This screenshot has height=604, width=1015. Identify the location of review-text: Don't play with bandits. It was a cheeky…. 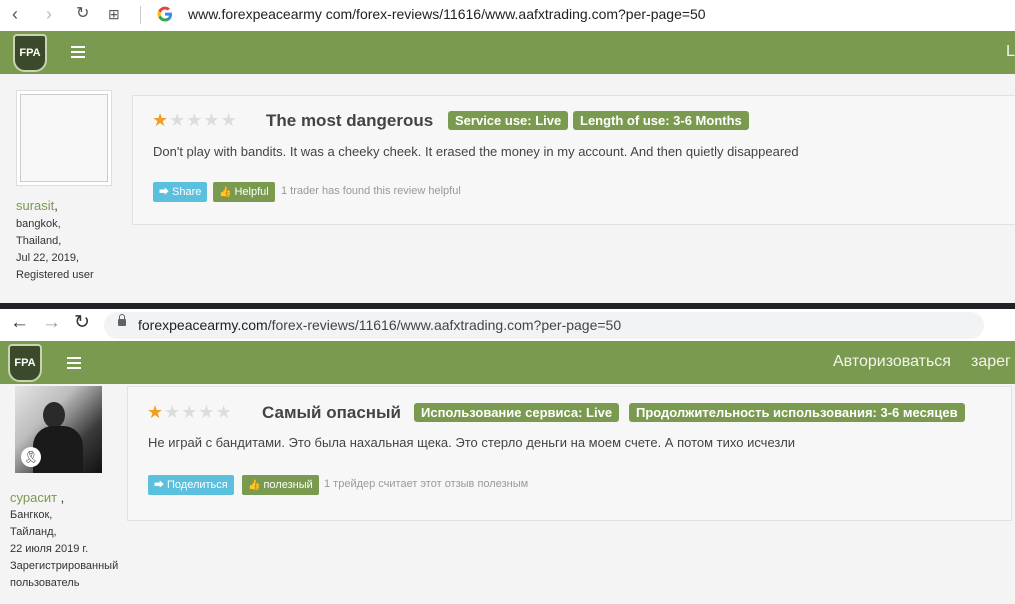
(476, 151).